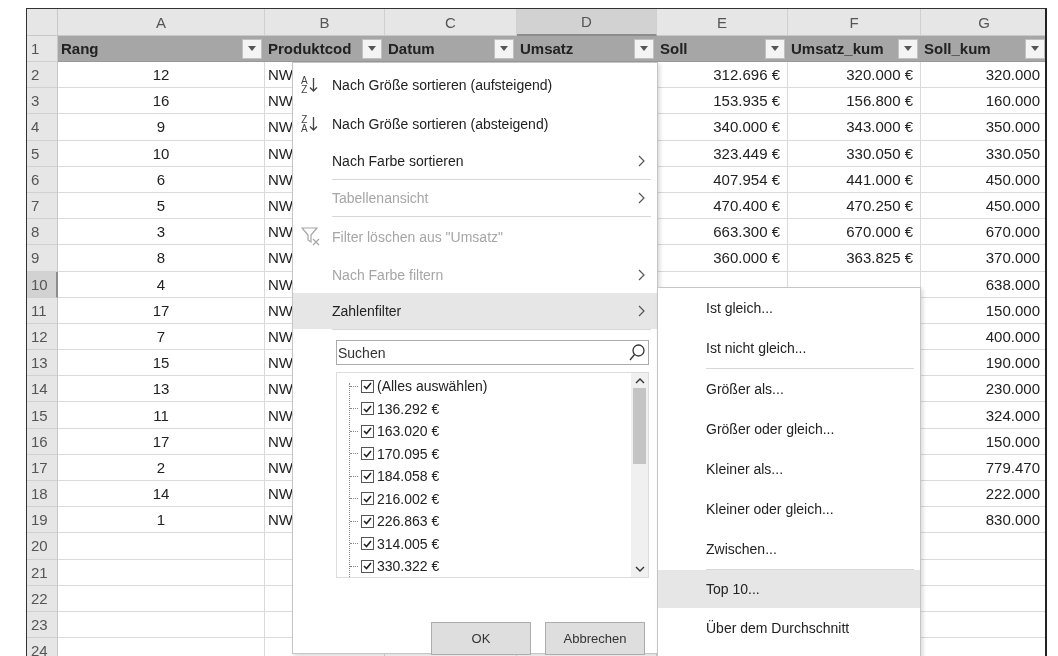  Describe the element at coordinates (42, 127) in the screenshot. I see `row-header: 4` at that location.